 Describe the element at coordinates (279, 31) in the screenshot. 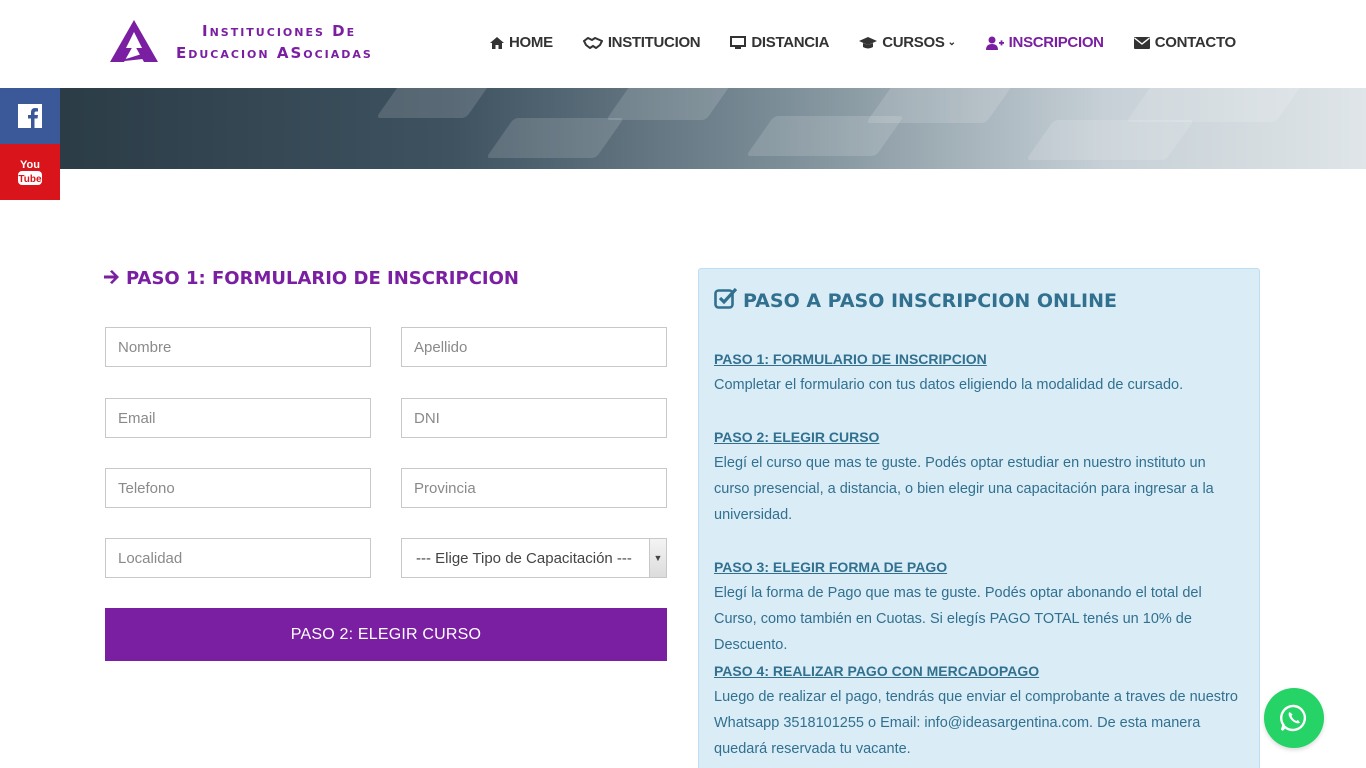

I see `brand-line-1: Instituciones De` at that location.